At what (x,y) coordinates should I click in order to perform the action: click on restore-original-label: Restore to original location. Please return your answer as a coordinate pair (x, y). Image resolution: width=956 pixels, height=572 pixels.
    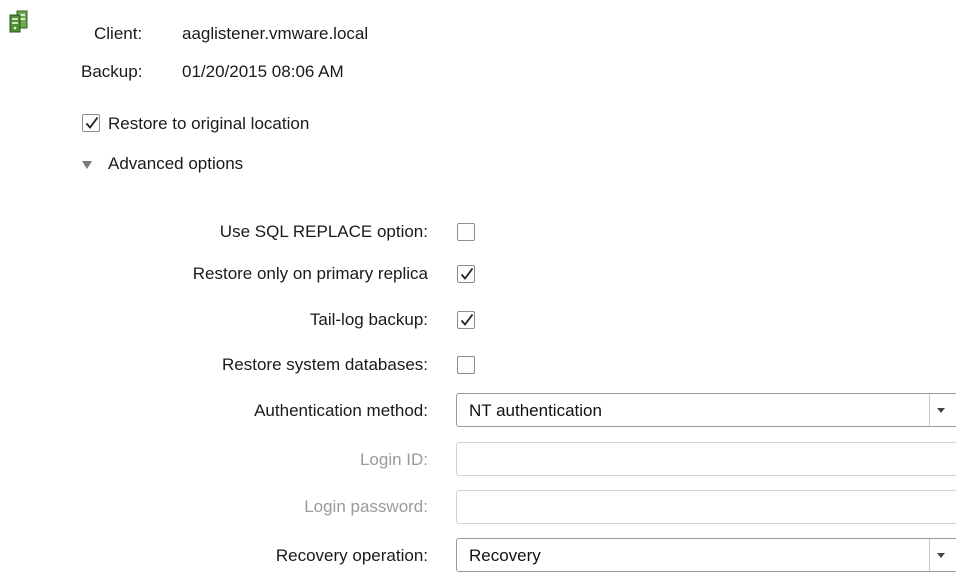
    Looking at the image, I should click on (208, 124).